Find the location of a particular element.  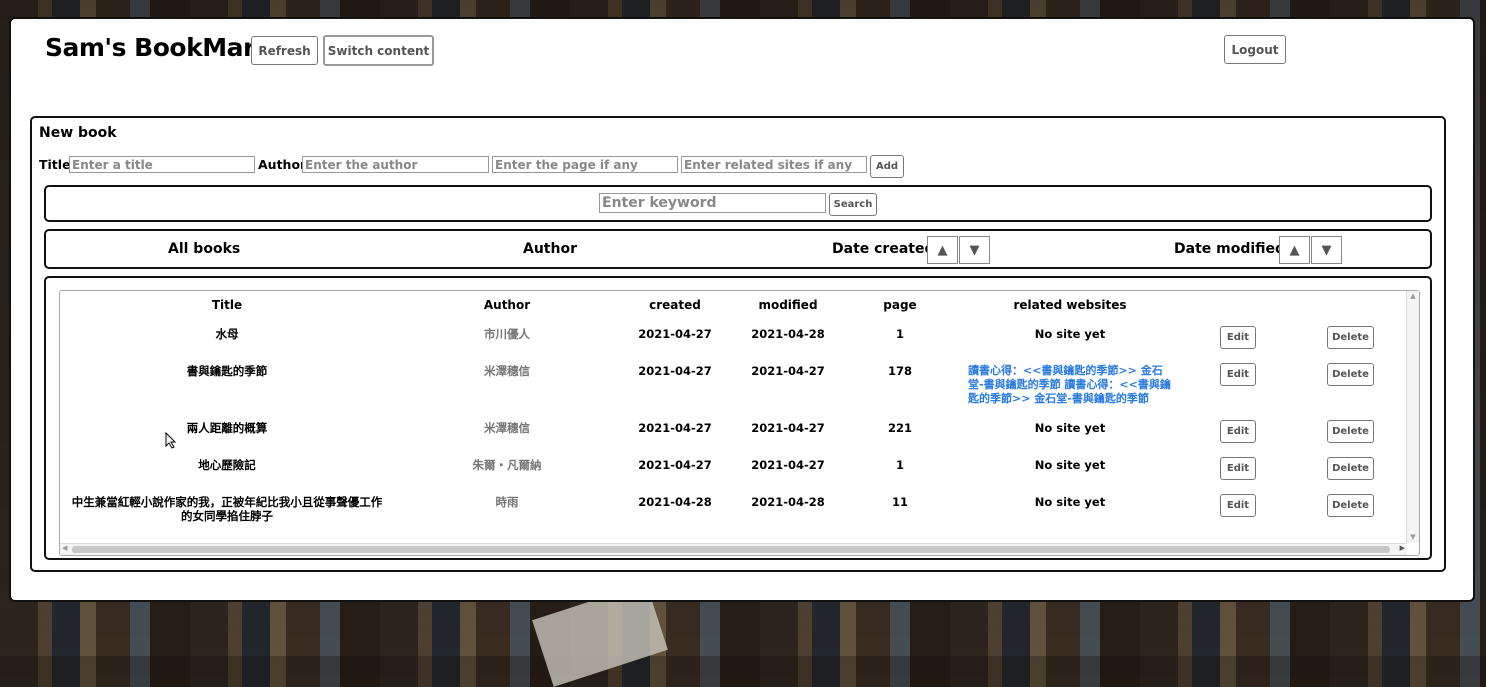

add-button: Add is located at coordinates (887, 166).